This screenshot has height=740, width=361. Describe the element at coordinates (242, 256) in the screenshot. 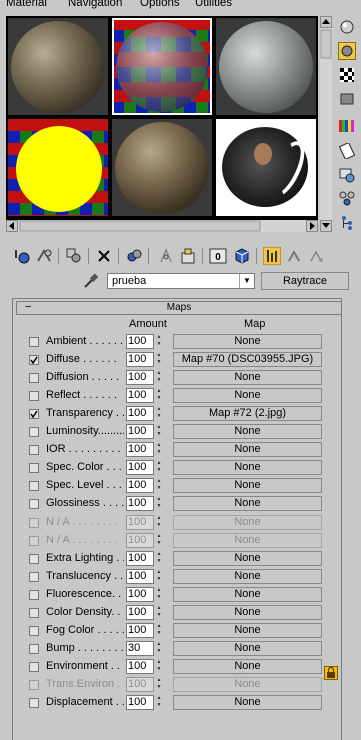

I see `show-map-in-viewport-icon` at that location.